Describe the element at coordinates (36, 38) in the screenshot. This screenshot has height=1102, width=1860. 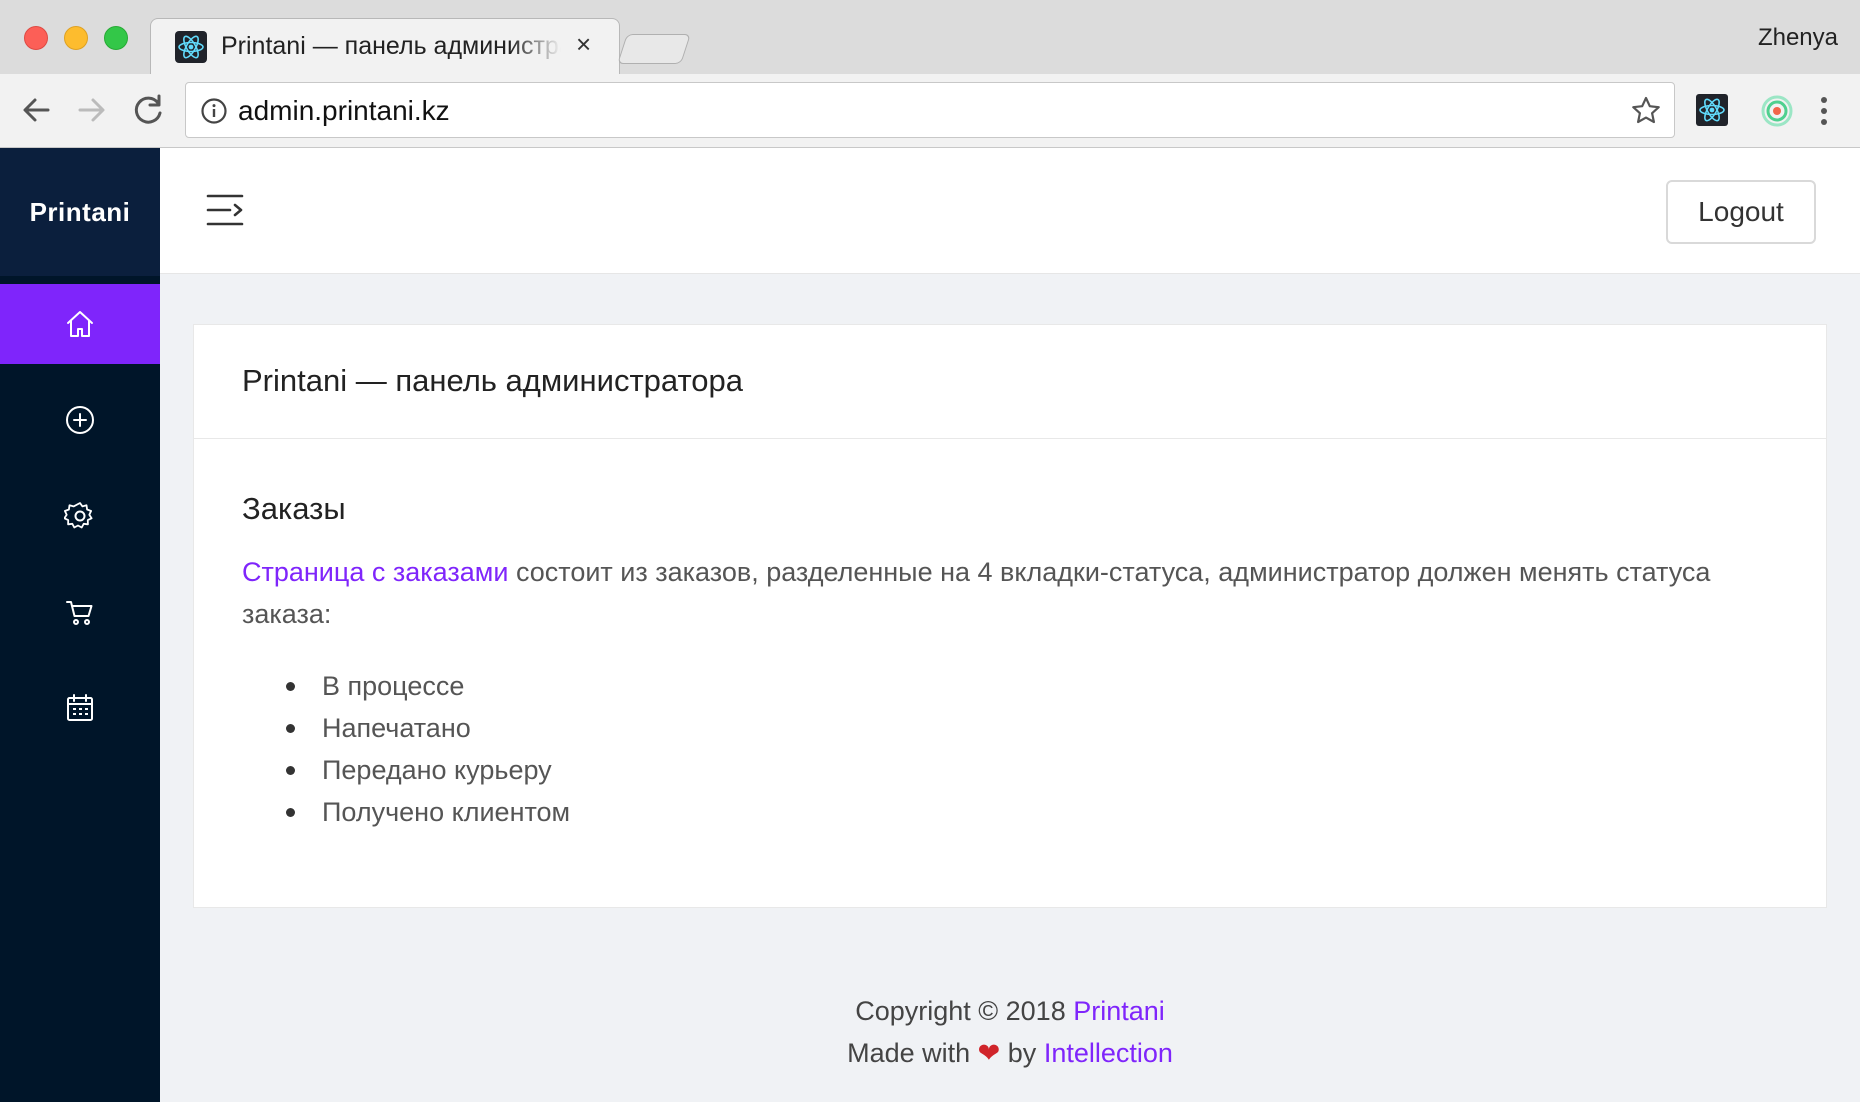
I see `close-window-button` at that location.